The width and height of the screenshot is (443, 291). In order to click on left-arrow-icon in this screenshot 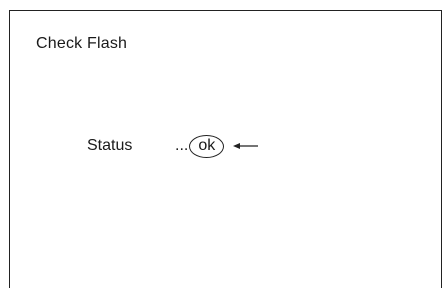, I will do `click(246, 146)`.